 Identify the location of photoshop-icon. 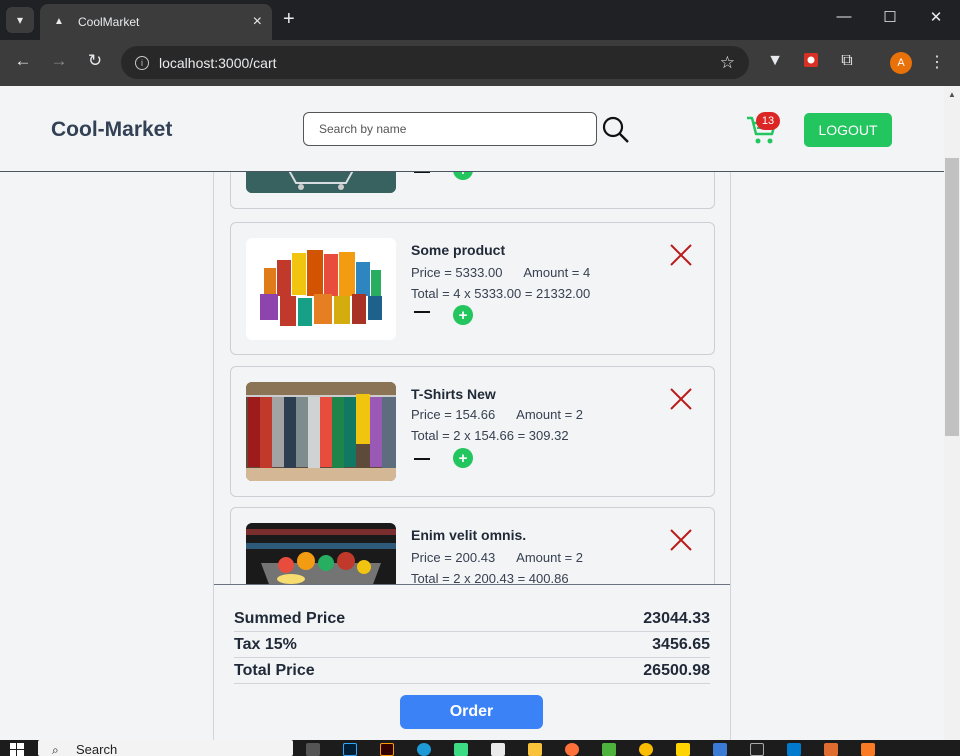
(350, 749).